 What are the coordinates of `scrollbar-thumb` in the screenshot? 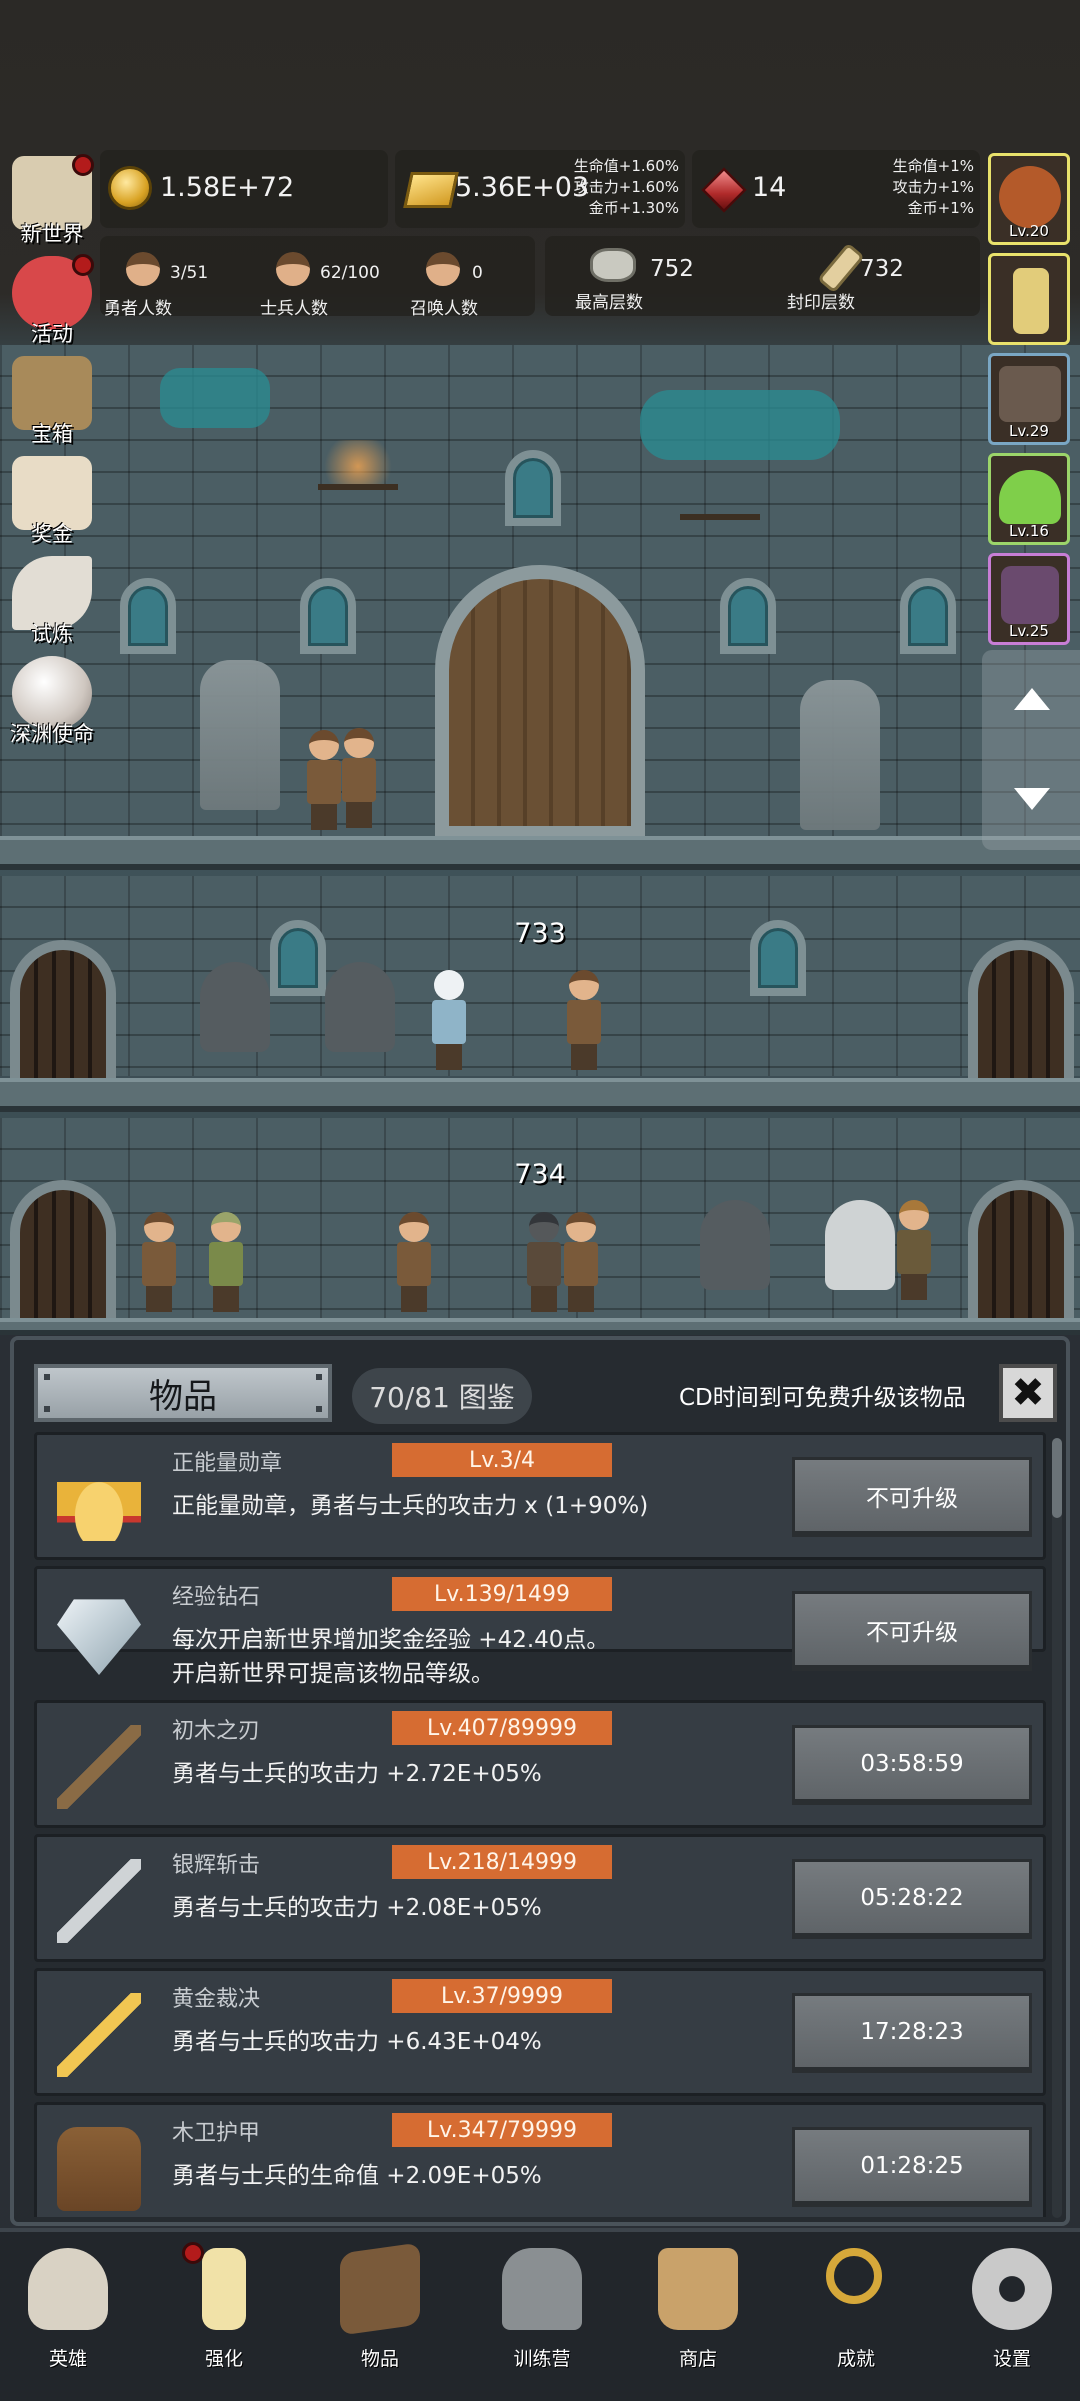 It's located at (1057, 1478).